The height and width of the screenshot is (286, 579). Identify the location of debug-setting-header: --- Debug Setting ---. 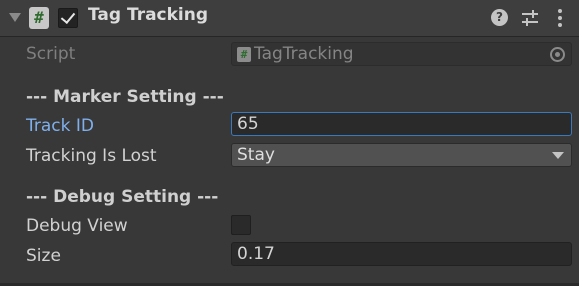
(122, 197).